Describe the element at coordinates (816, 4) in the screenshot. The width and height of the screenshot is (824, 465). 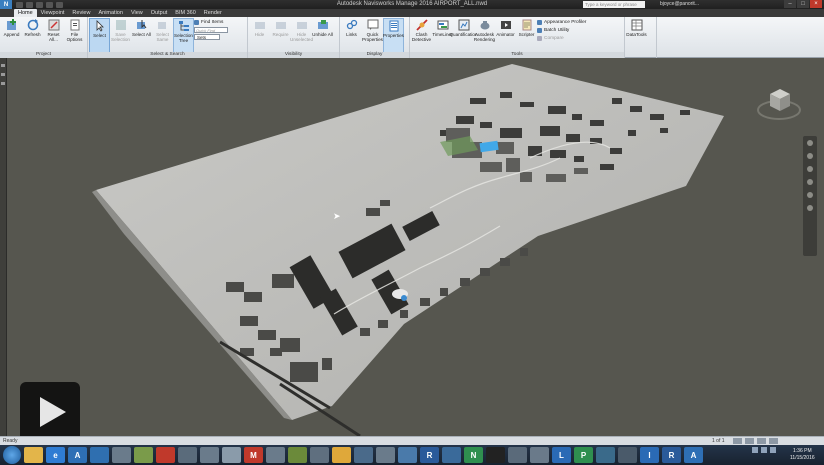
I see `close-button: ×` at that location.